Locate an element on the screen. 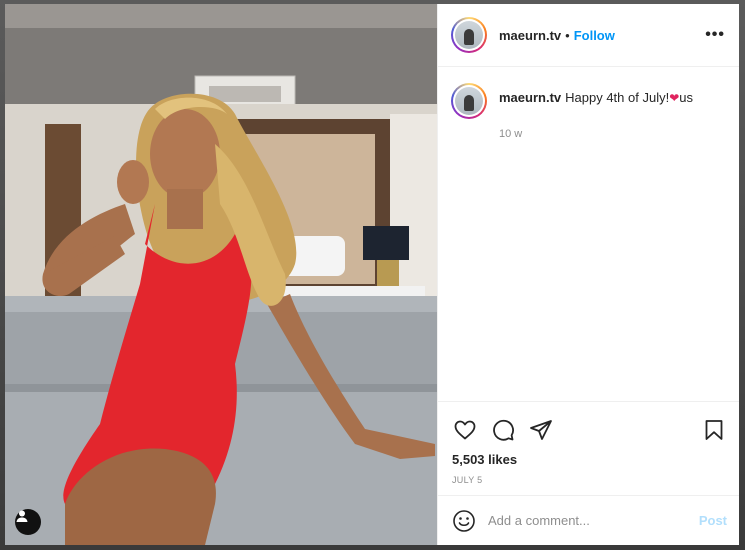  emoji-icon is located at coordinates (464, 521).